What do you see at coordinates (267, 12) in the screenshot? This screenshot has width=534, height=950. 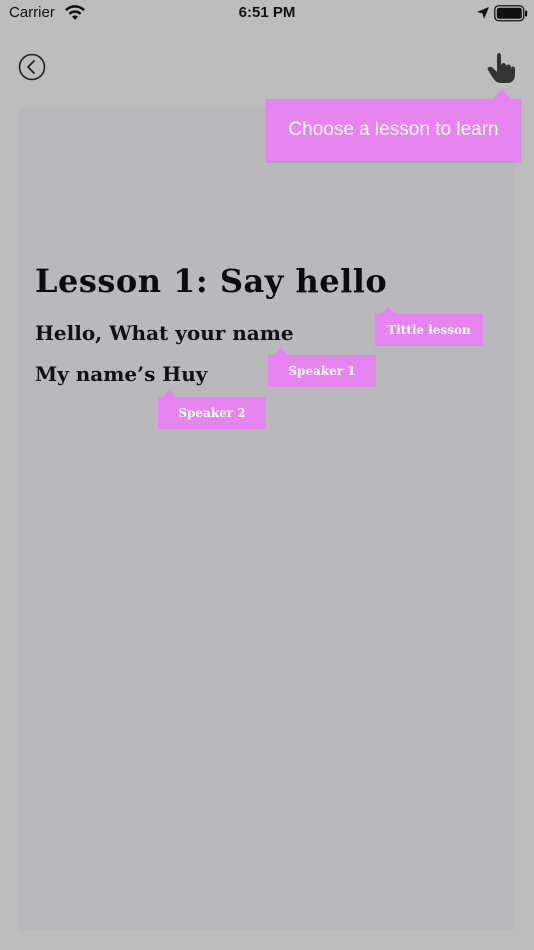 I see `status-time: 6:51 PM` at bounding box center [267, 12].